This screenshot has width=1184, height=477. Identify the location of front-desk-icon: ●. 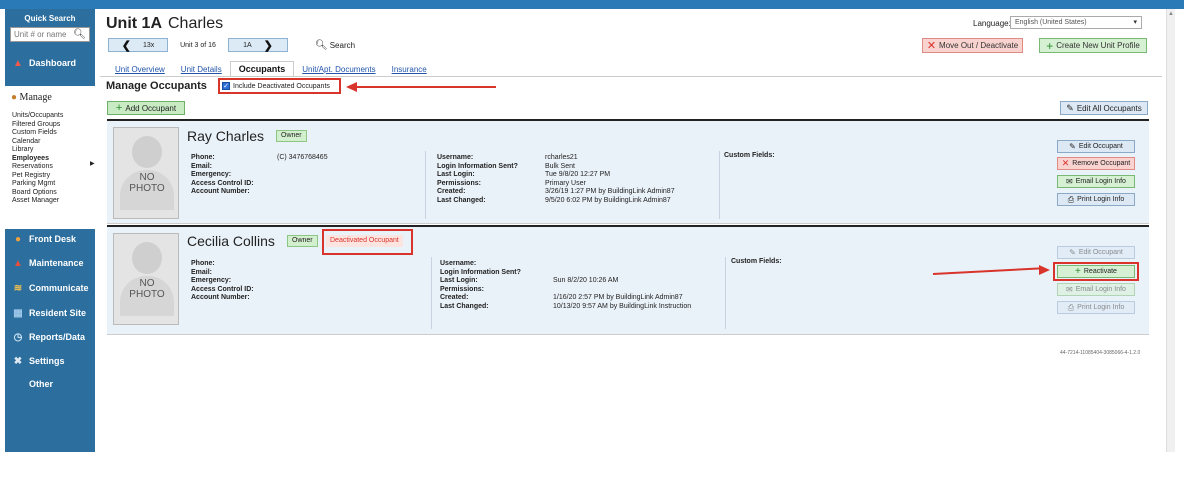
(18, 239).